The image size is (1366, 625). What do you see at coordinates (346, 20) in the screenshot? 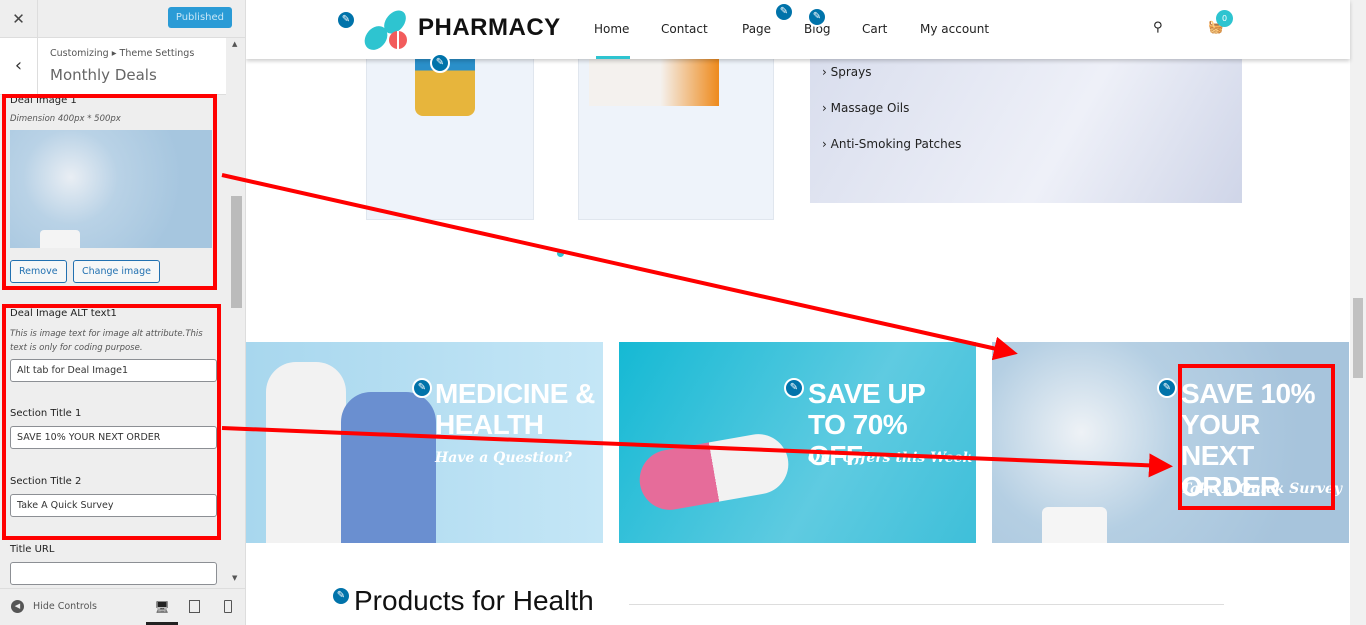
I see `edit-logo-icon: ✎` at bounding box center [346, 20].